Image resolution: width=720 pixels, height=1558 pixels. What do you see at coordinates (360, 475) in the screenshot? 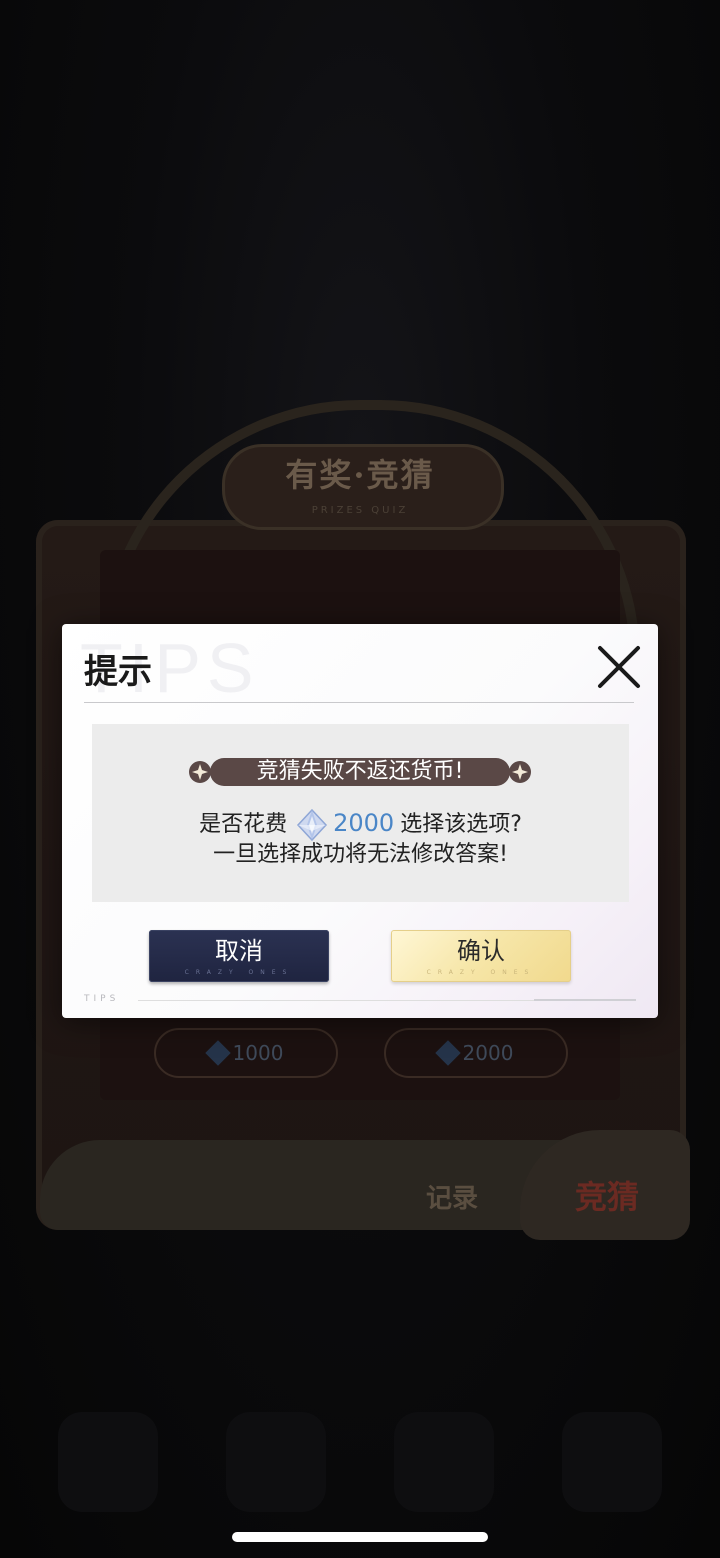
I see `quiz-title: 有奖·竞猜` at bounding box center [360, 475].